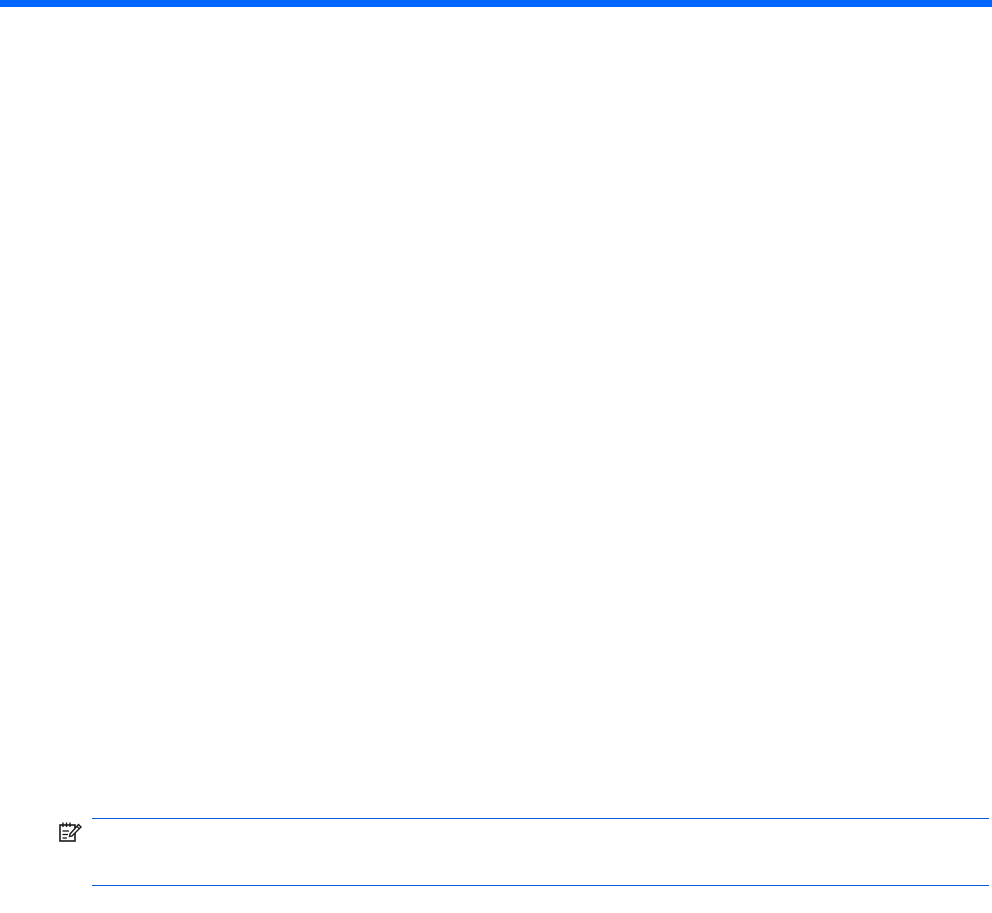 The height and width of the screenshot is (913, 992). I want to click on note-pencil-icon, so click(70, 832).